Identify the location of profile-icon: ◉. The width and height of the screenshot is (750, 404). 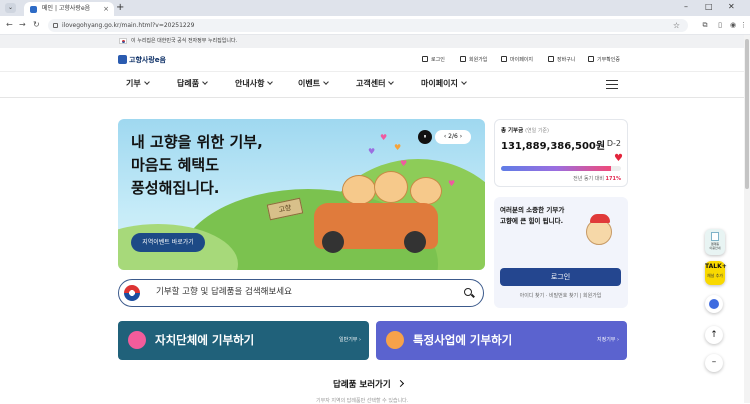
(733, 25).